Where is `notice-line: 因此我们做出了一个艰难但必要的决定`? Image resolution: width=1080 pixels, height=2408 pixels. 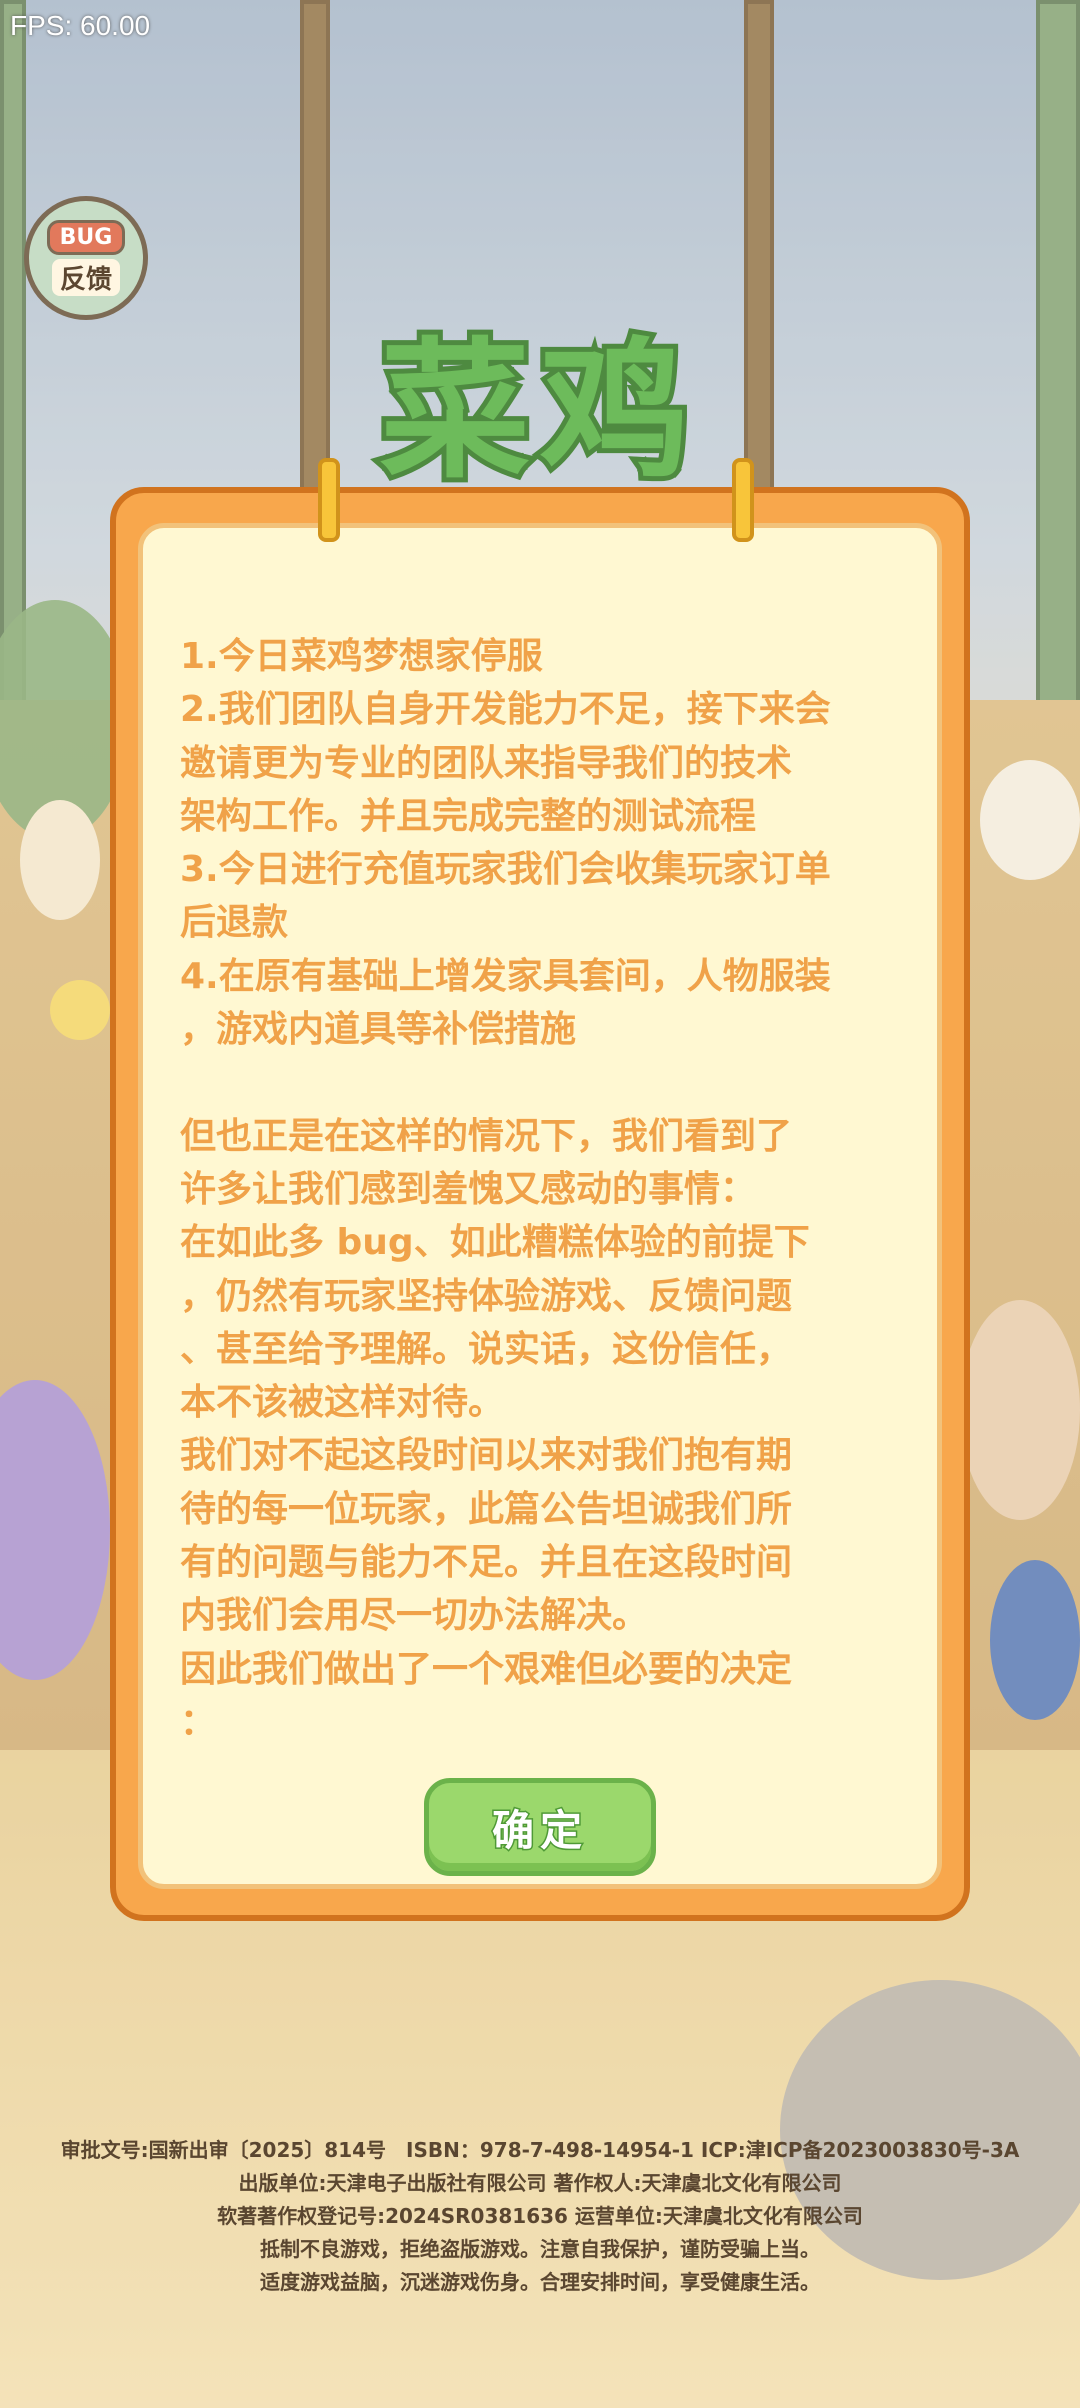 notice-line: 因此我们做出了一个艰难但必要的决定 is located at coordinates (486, 1669).